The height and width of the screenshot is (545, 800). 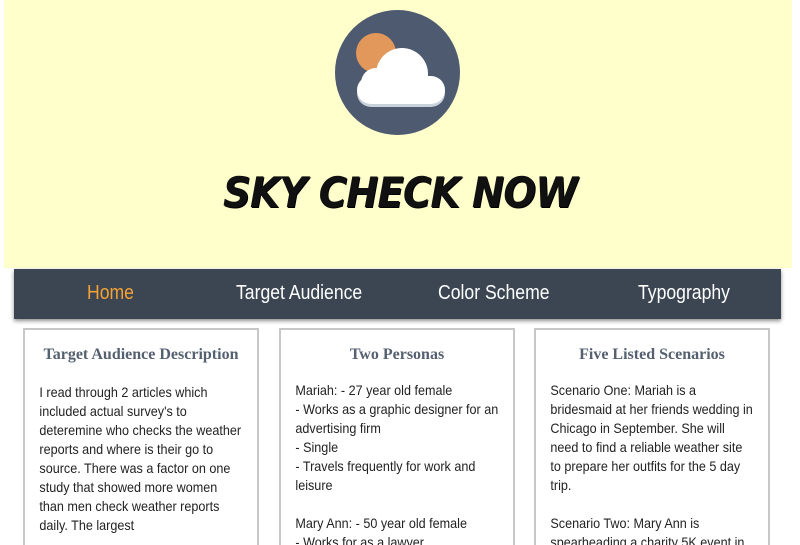 I want to click on card-title: Target Audience Description, so click(x=141, y=354).